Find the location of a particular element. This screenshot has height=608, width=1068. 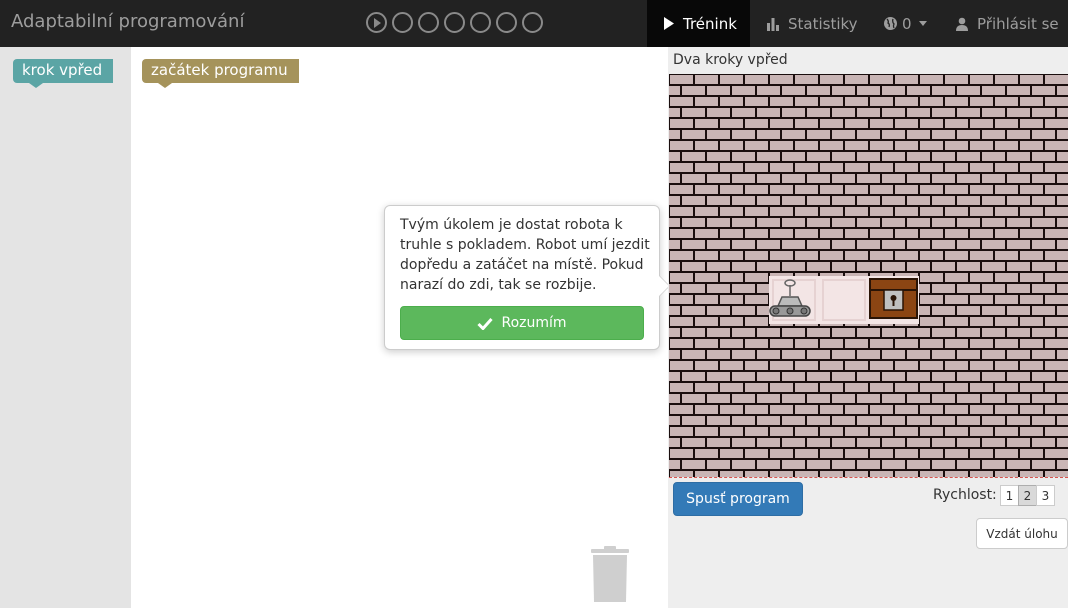

block-program-start-label: začátek programu is located at coordinates (219, 70).